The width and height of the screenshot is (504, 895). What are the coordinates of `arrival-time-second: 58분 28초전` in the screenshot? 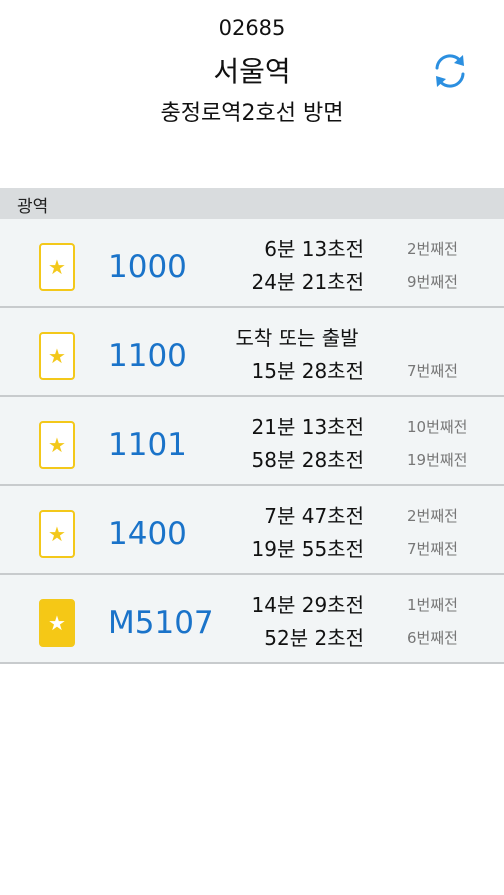 It's located at (307, 460).